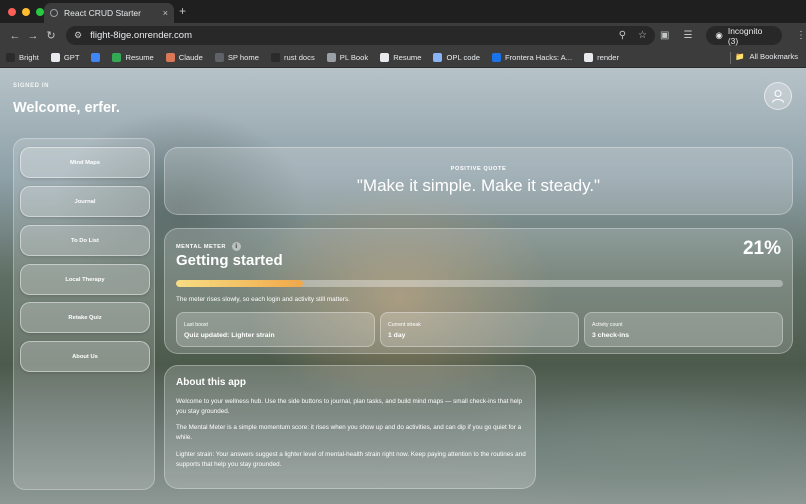 The height and width of the screenshot is (504, 806). What do you see at coordinates (201, 246) in the screenshot?
I see `mental-meter-label-text: MENTAL METER` at bounding box center [201, 246].